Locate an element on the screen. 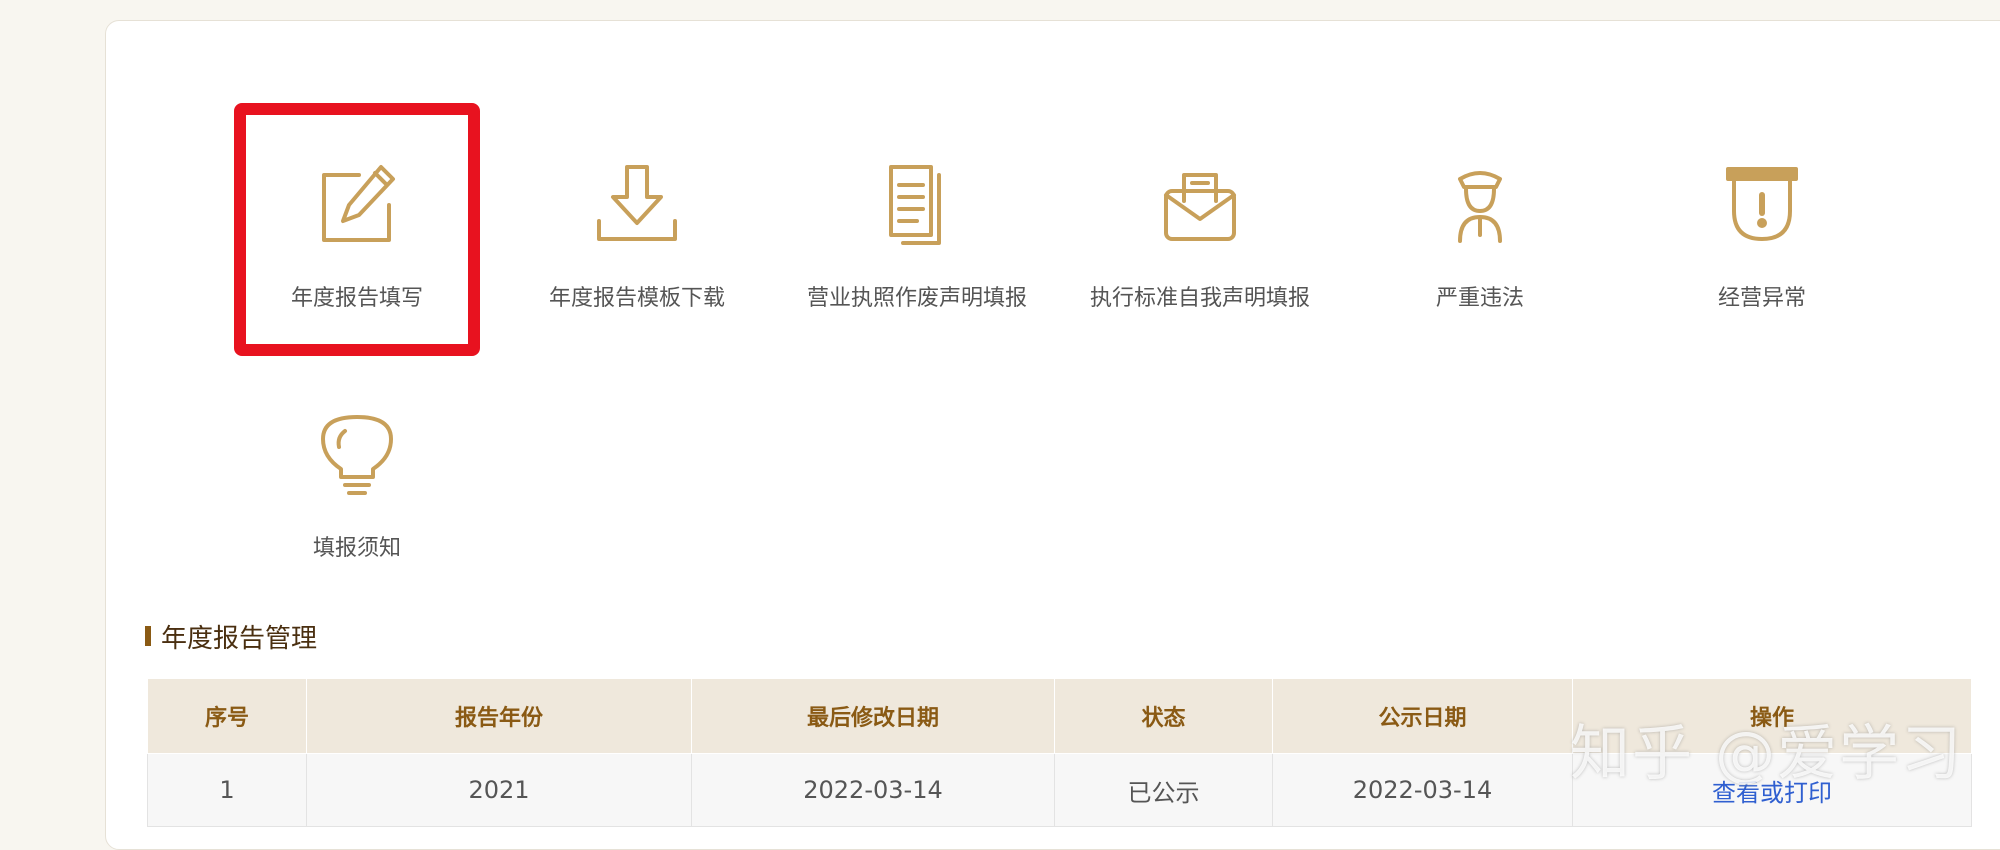 Image resolution: width=2000 pixels, height=850 pixels. download-icon is located at coordinates (637, 205).